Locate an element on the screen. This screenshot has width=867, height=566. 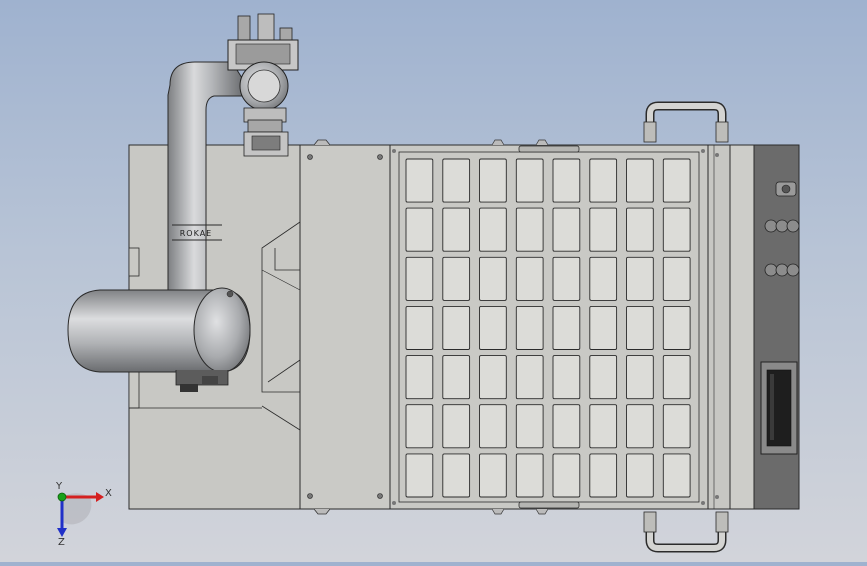
side-rail is located at coordinates (731, 327).